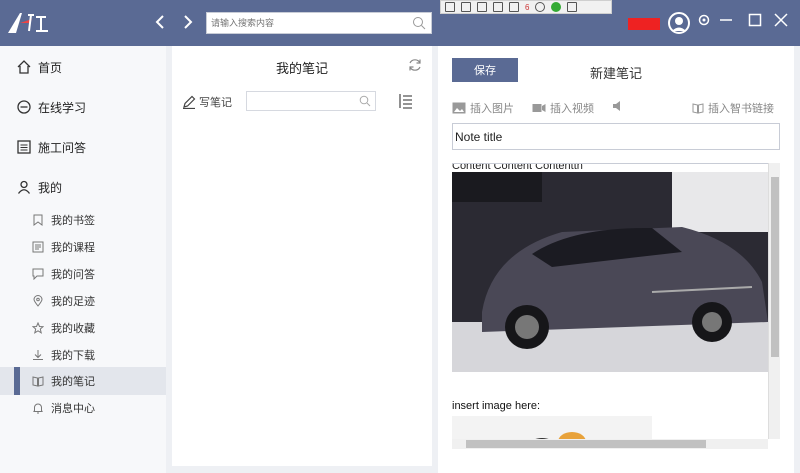 Image resolution: width=800 pixels, height=473 pixels. I want to click on sidebar-item-favorites: 我的收藏, so click(83, 328).